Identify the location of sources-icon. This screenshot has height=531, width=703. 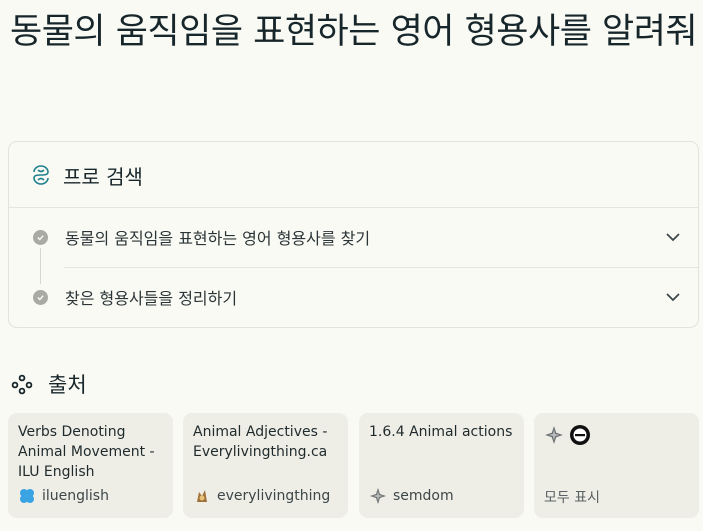
(22, 384).